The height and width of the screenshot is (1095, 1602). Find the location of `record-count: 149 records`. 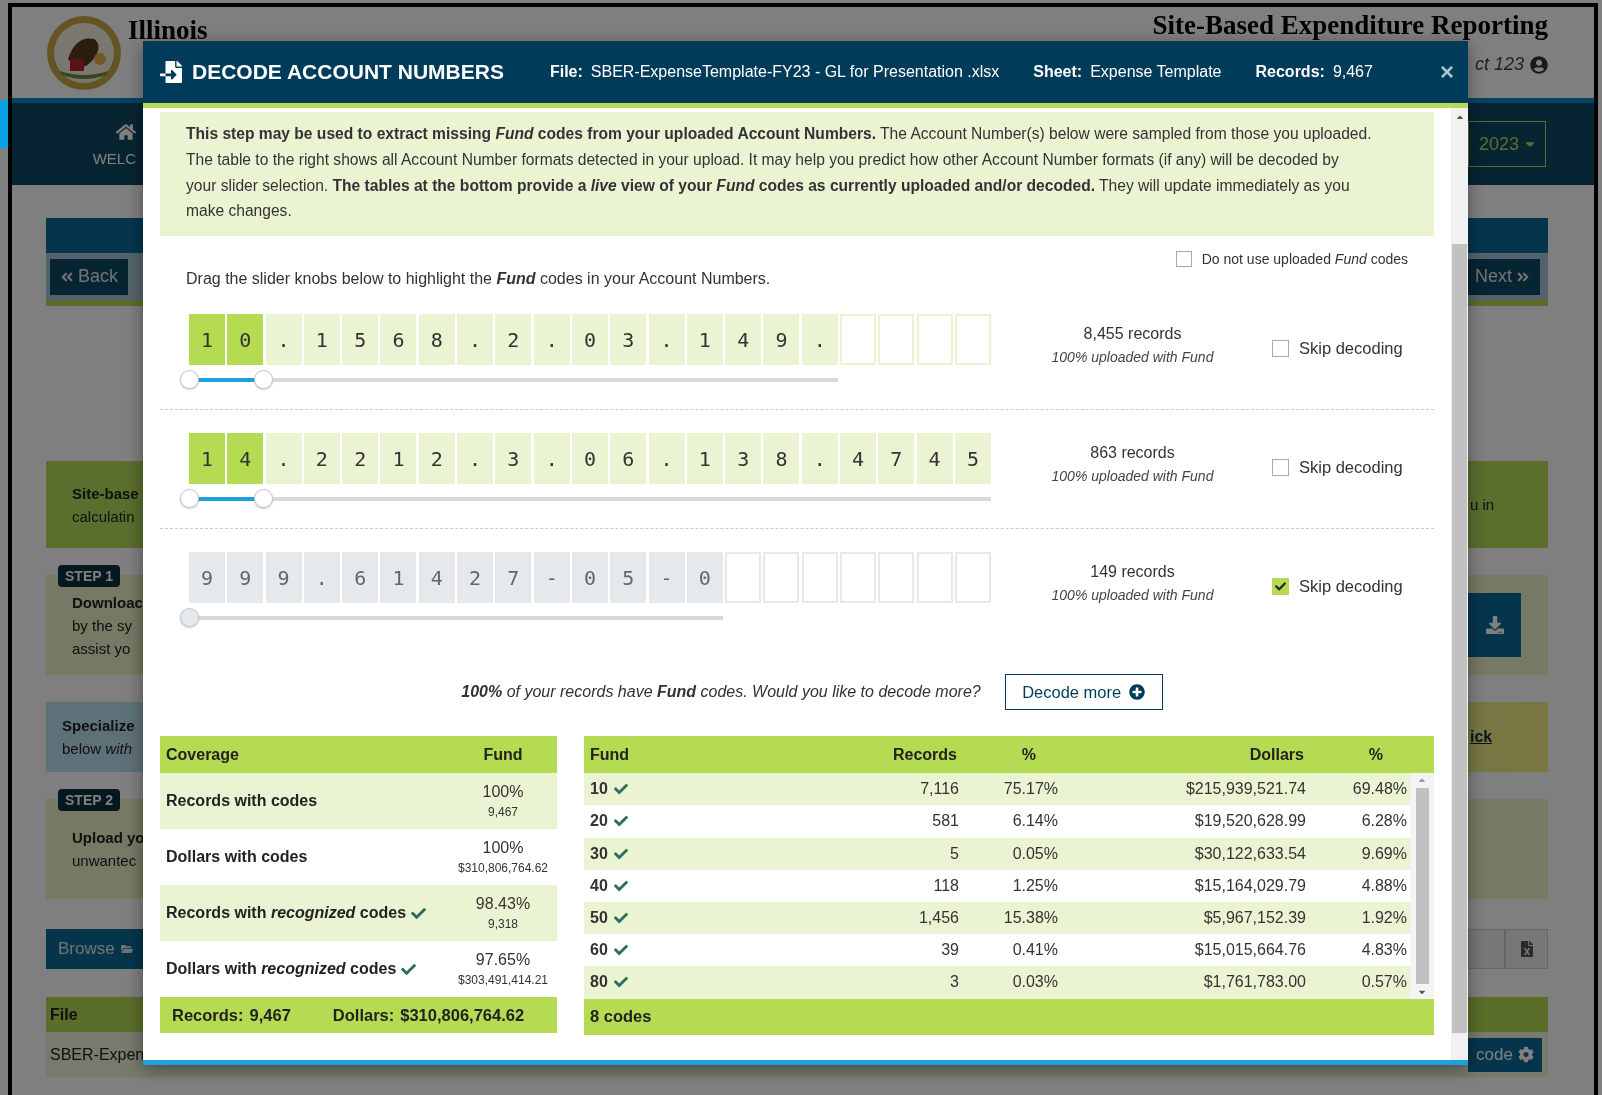

record-count: 149 records is located at coordinates (1132, 572).